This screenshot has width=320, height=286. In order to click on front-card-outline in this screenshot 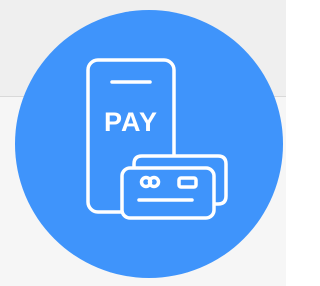, I will do `click(168, 193)`.